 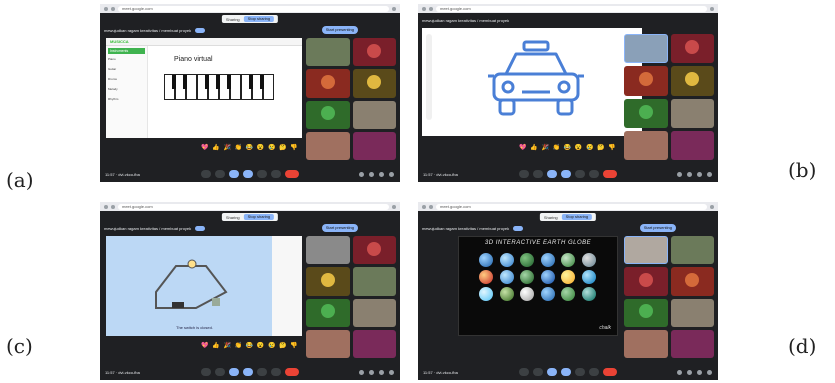 I want to click on piano-keyboard, so click(x=219, y=87).